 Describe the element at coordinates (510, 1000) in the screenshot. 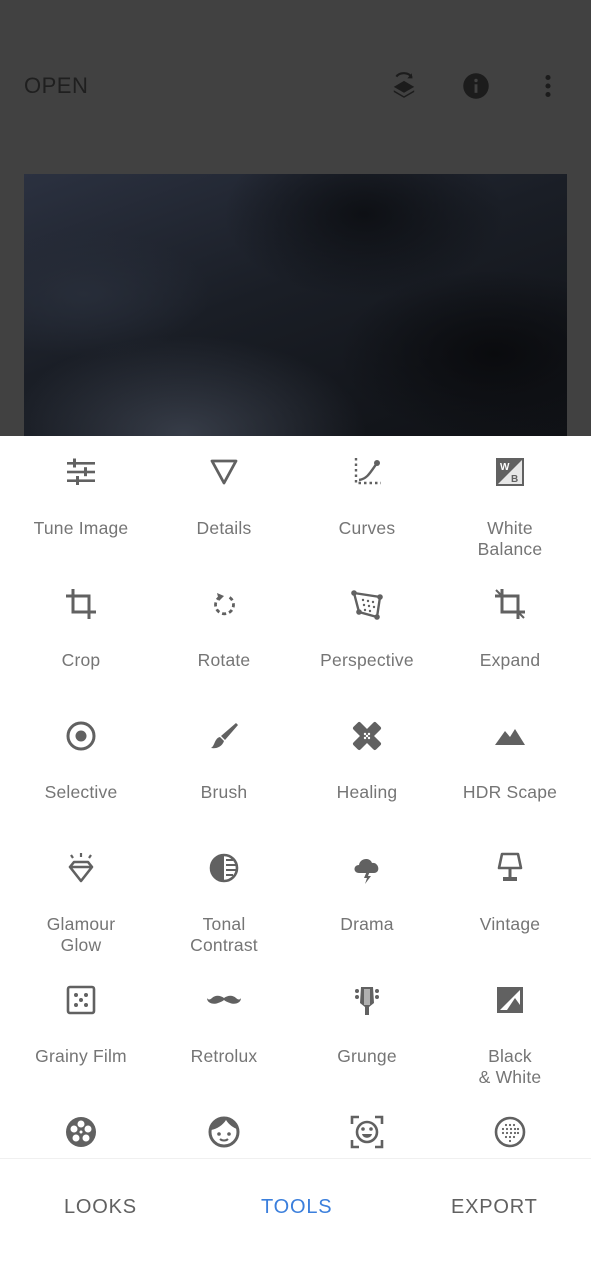

I see `black-white-icon` at that location.